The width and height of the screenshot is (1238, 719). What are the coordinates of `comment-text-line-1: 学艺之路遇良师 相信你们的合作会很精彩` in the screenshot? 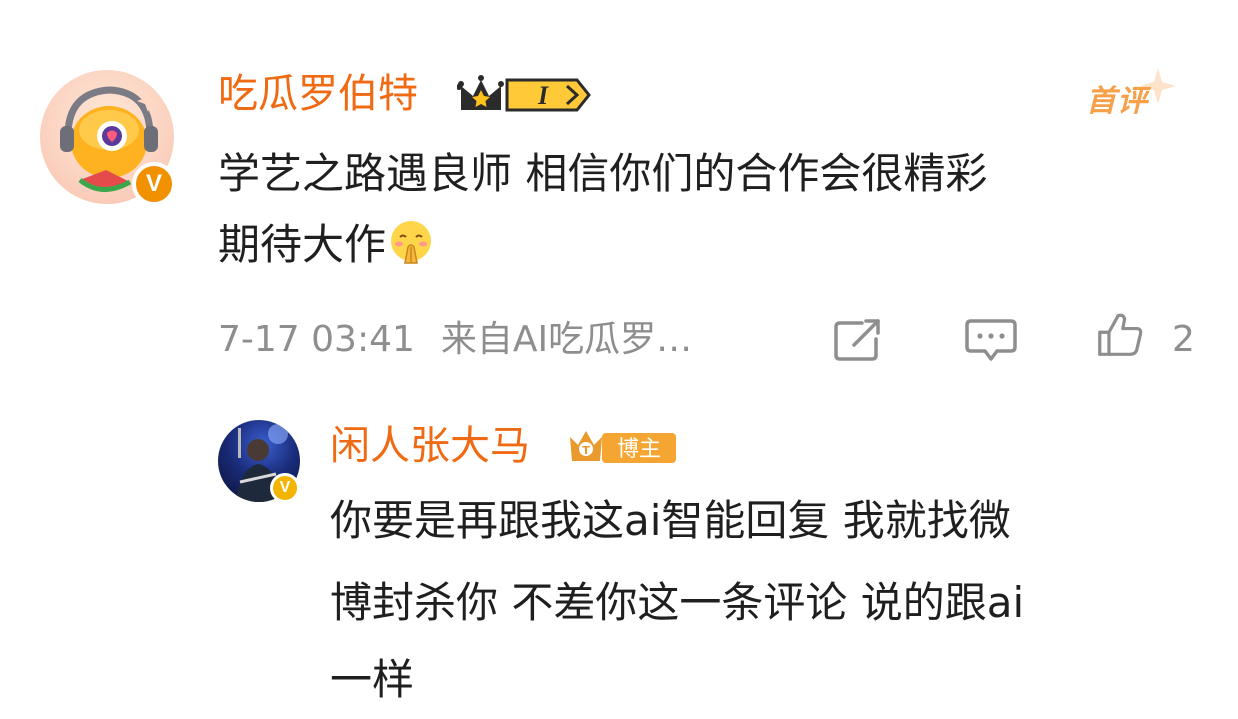 It's located at (603, 173).